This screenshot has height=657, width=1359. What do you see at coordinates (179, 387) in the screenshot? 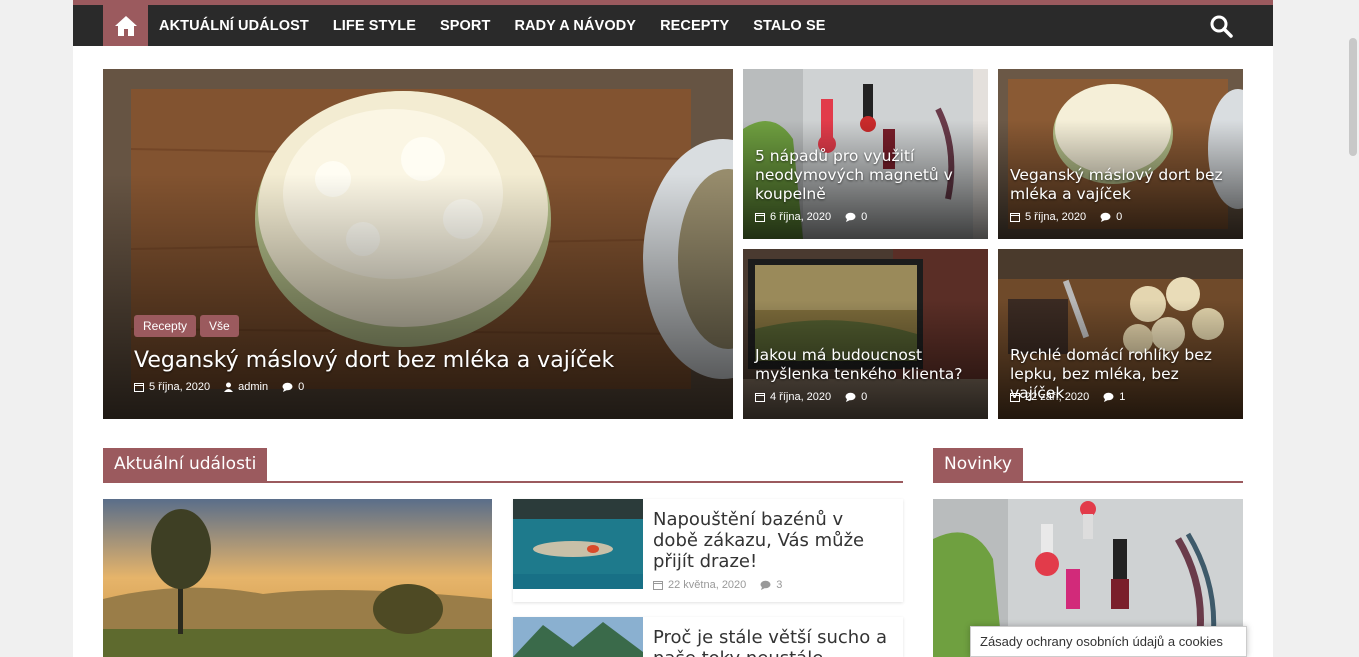
I see `hero-date: 5 října, 2020` at bounding box center [179, 387].